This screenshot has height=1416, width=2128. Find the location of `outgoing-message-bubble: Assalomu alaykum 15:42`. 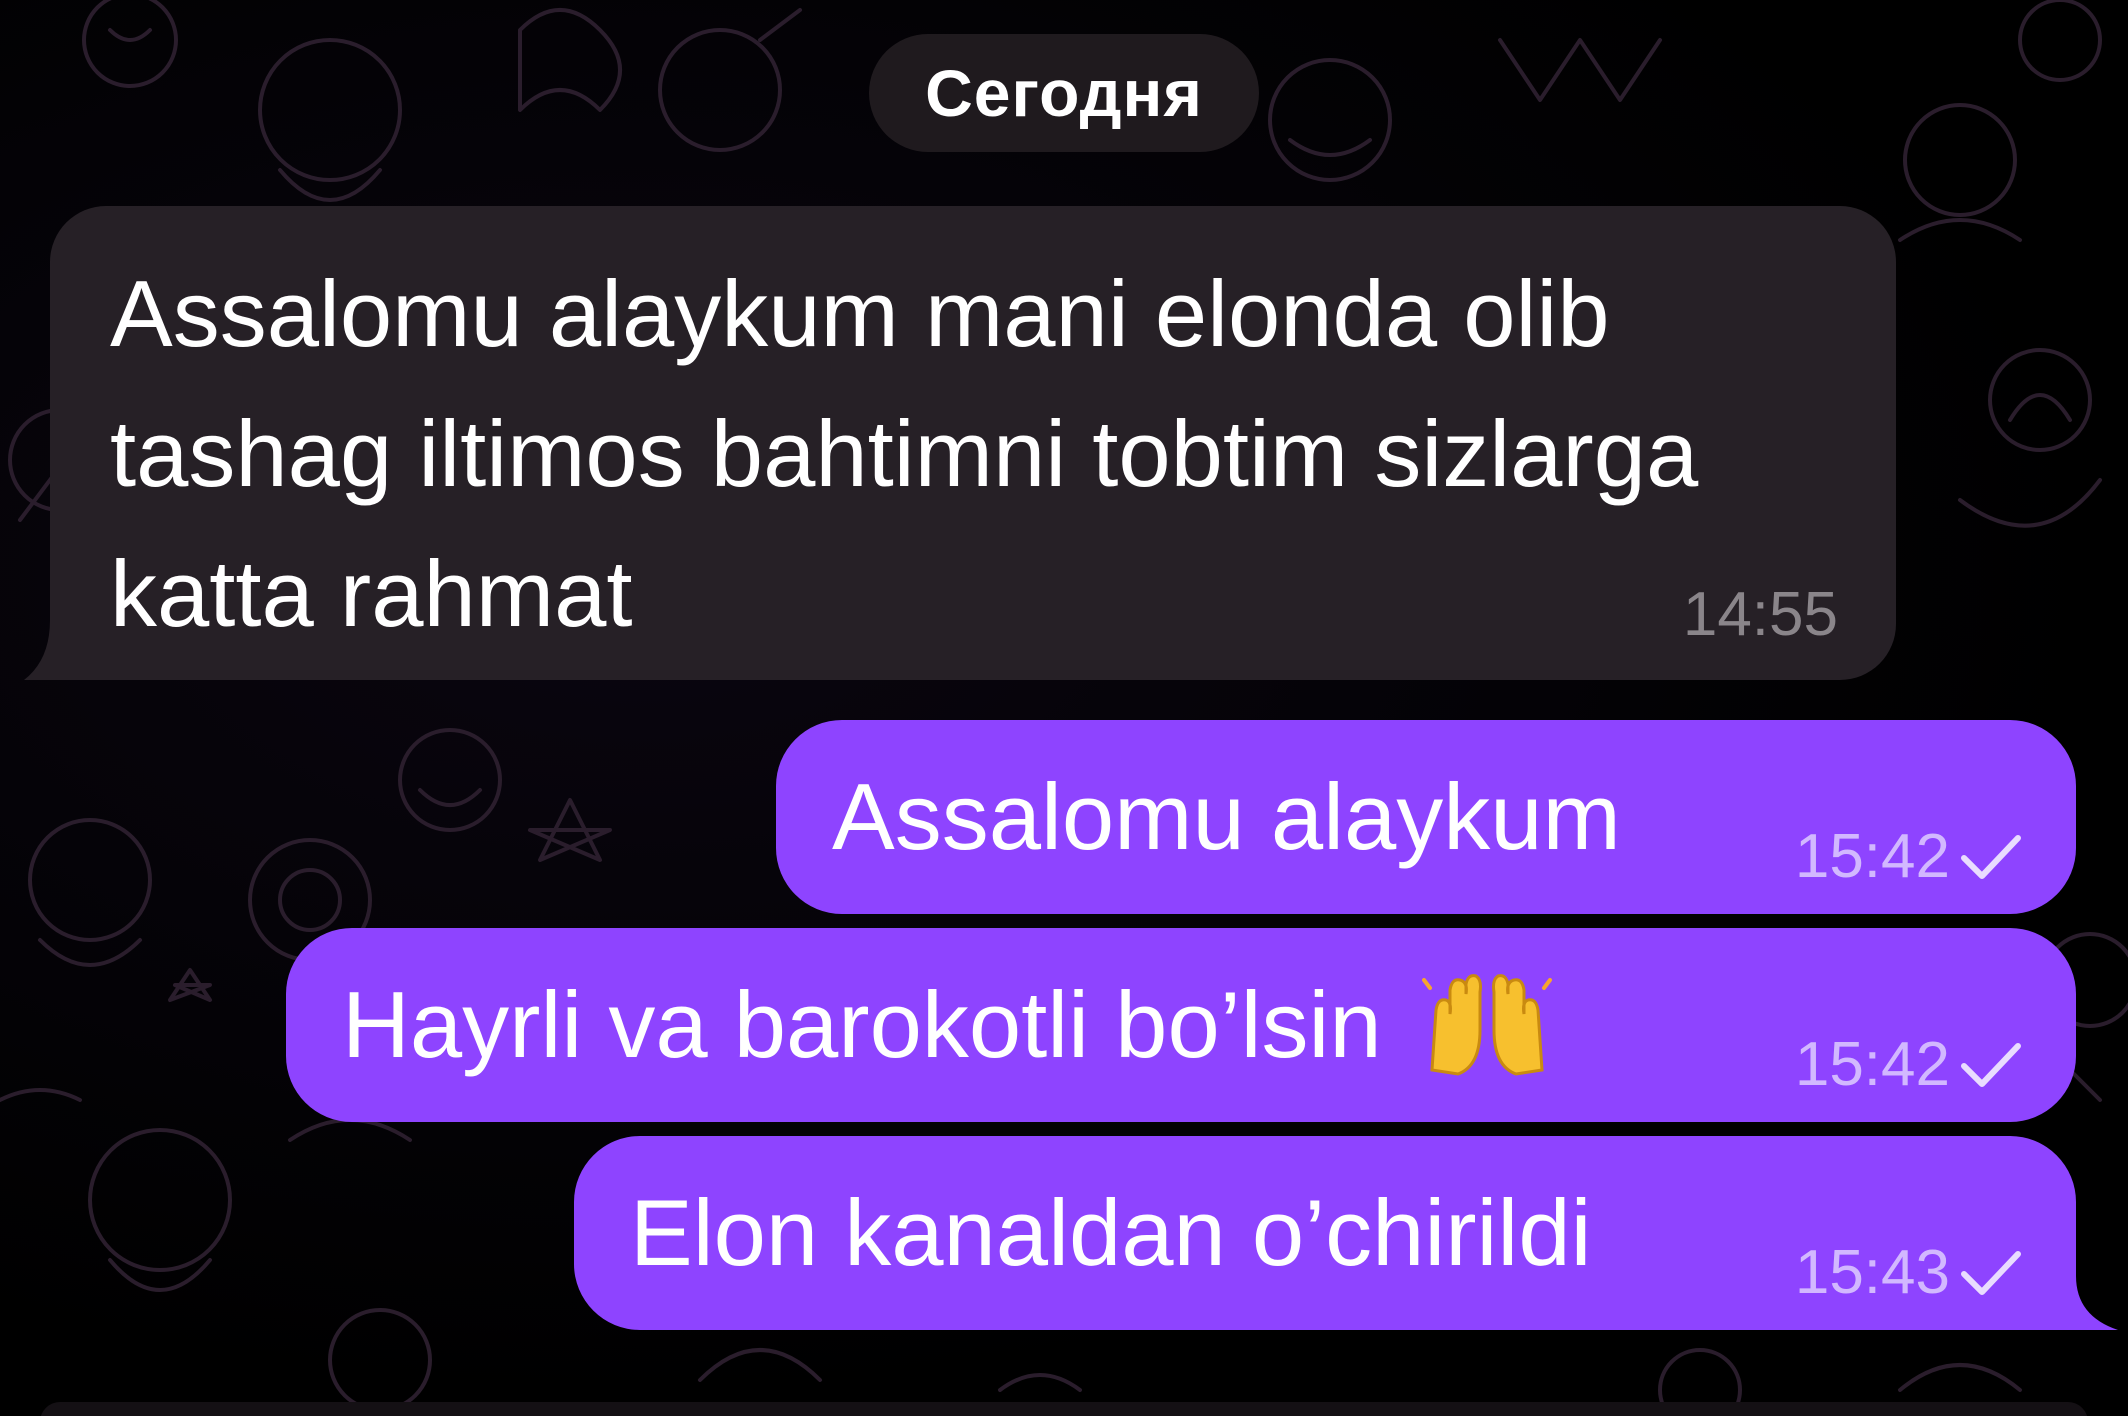

outgoing-message-bubble: Assalomu alaykum 15:42 is located at coordinates (1426, 817).